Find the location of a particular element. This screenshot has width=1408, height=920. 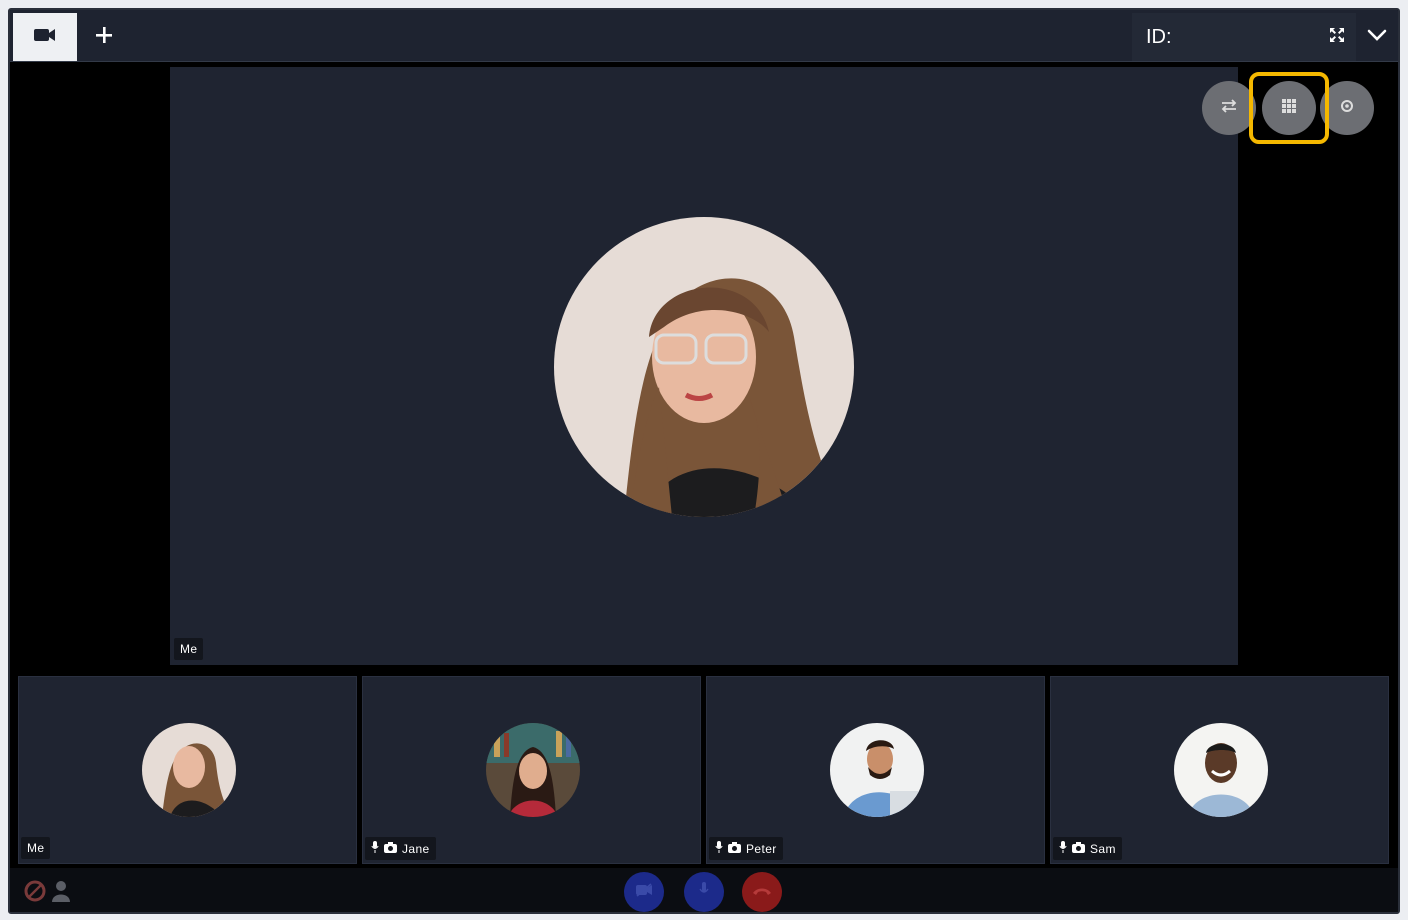

video-camera-icon is located at coordinates (45, 37).